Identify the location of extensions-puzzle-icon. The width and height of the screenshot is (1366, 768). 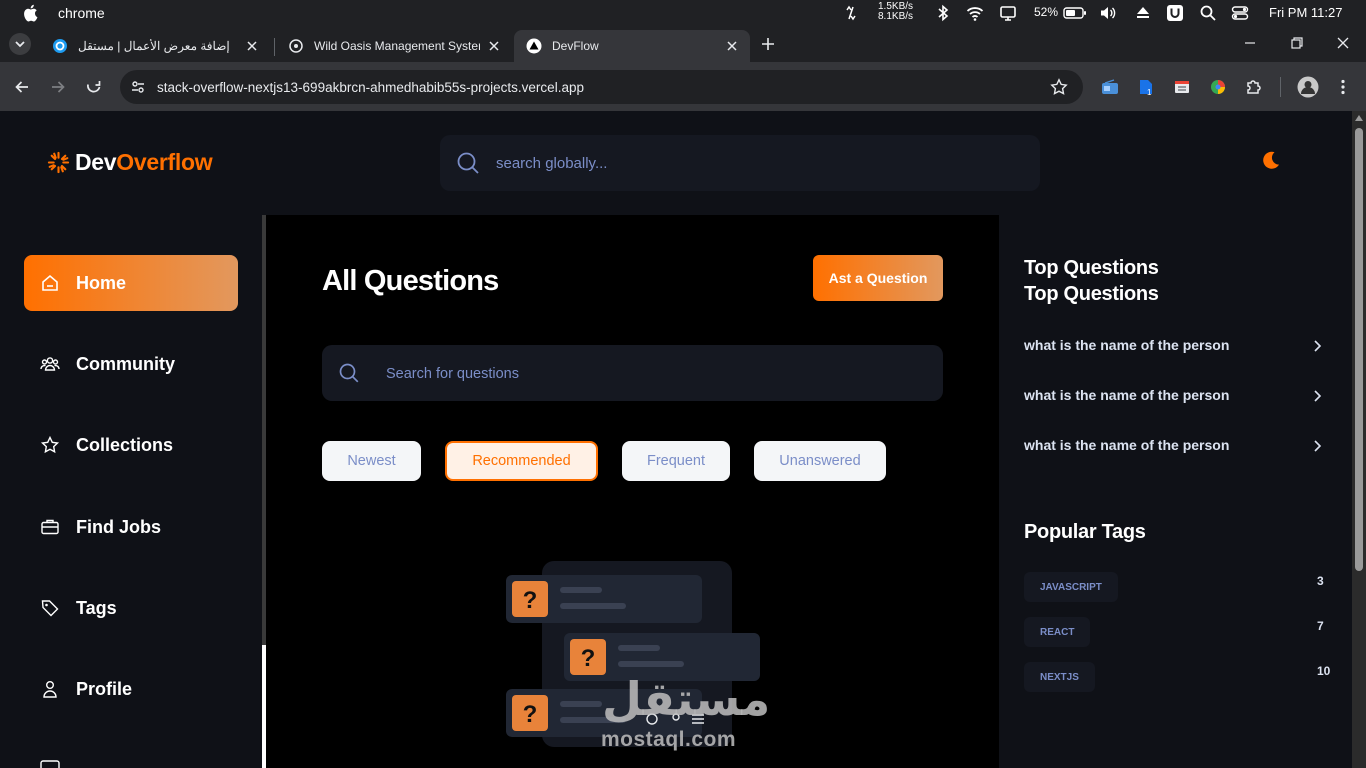
(1254, 87).